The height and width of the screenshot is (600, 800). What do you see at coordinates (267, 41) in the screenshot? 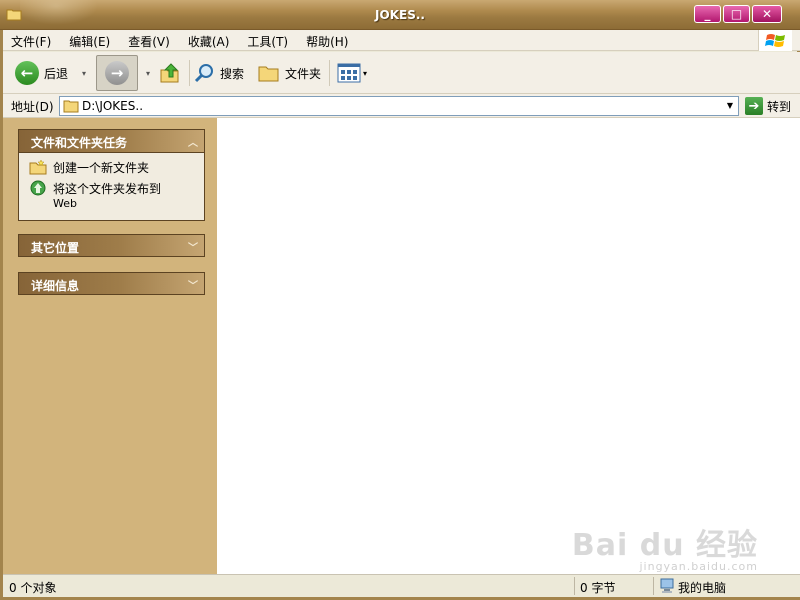
I see `menu-tools: 工具(T)` at bounding box center [267, 41].